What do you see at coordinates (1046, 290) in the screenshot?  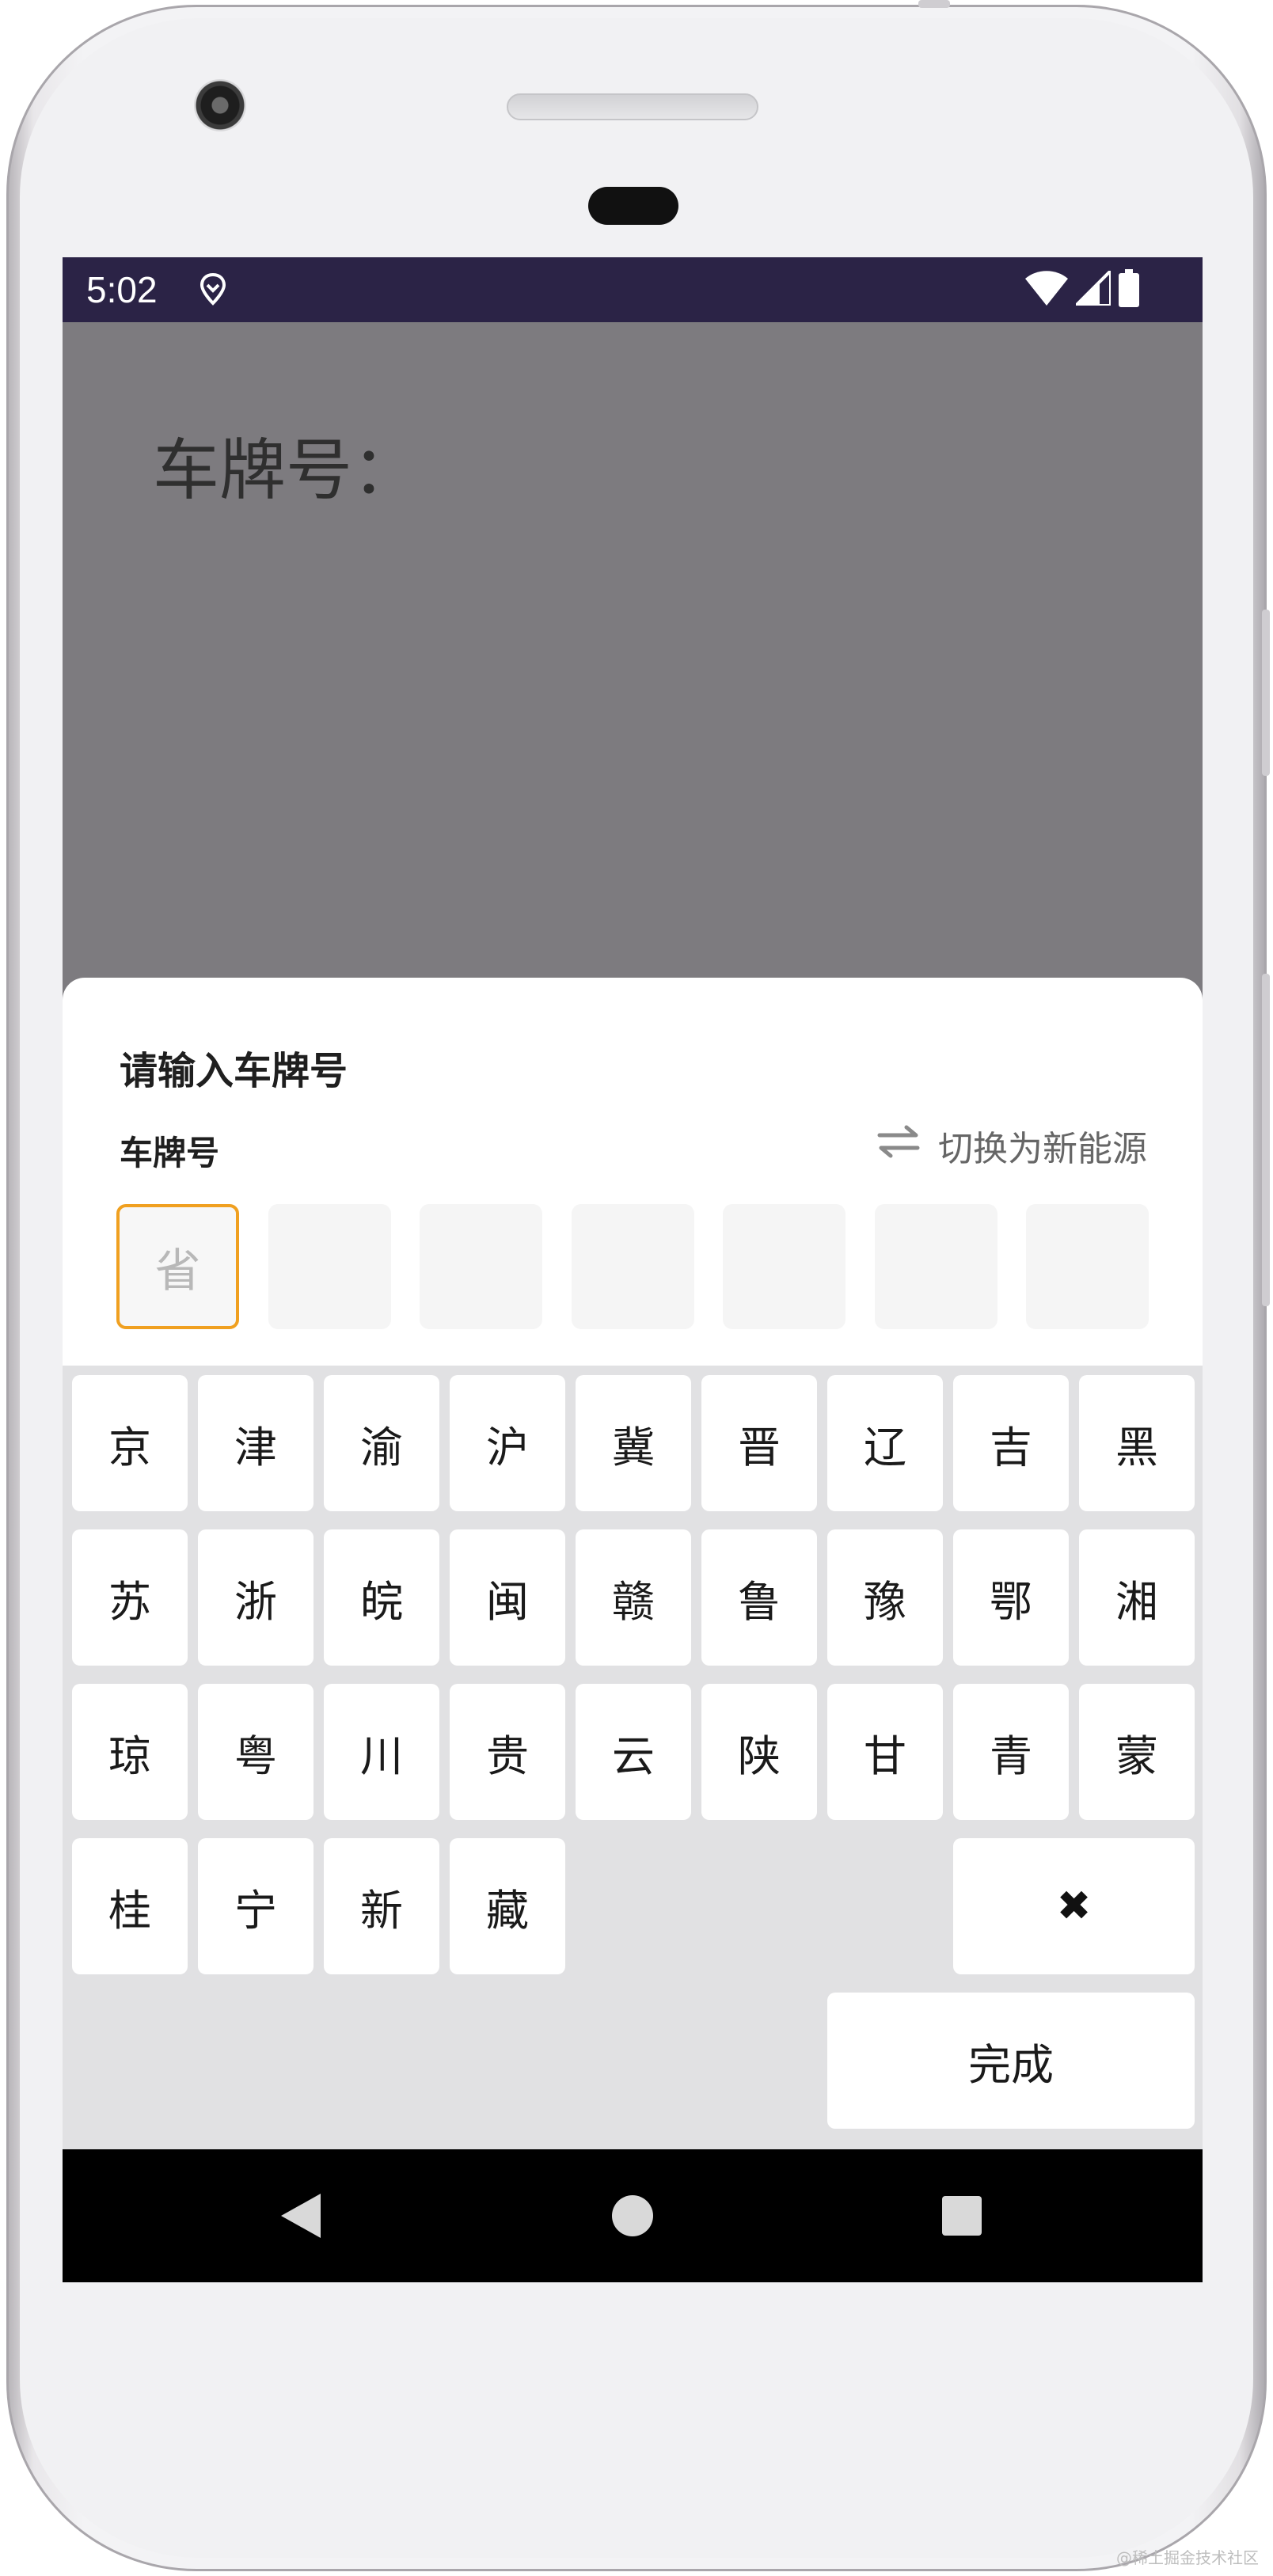 I see `wifi-icon` at bounding box center [1046, 290].